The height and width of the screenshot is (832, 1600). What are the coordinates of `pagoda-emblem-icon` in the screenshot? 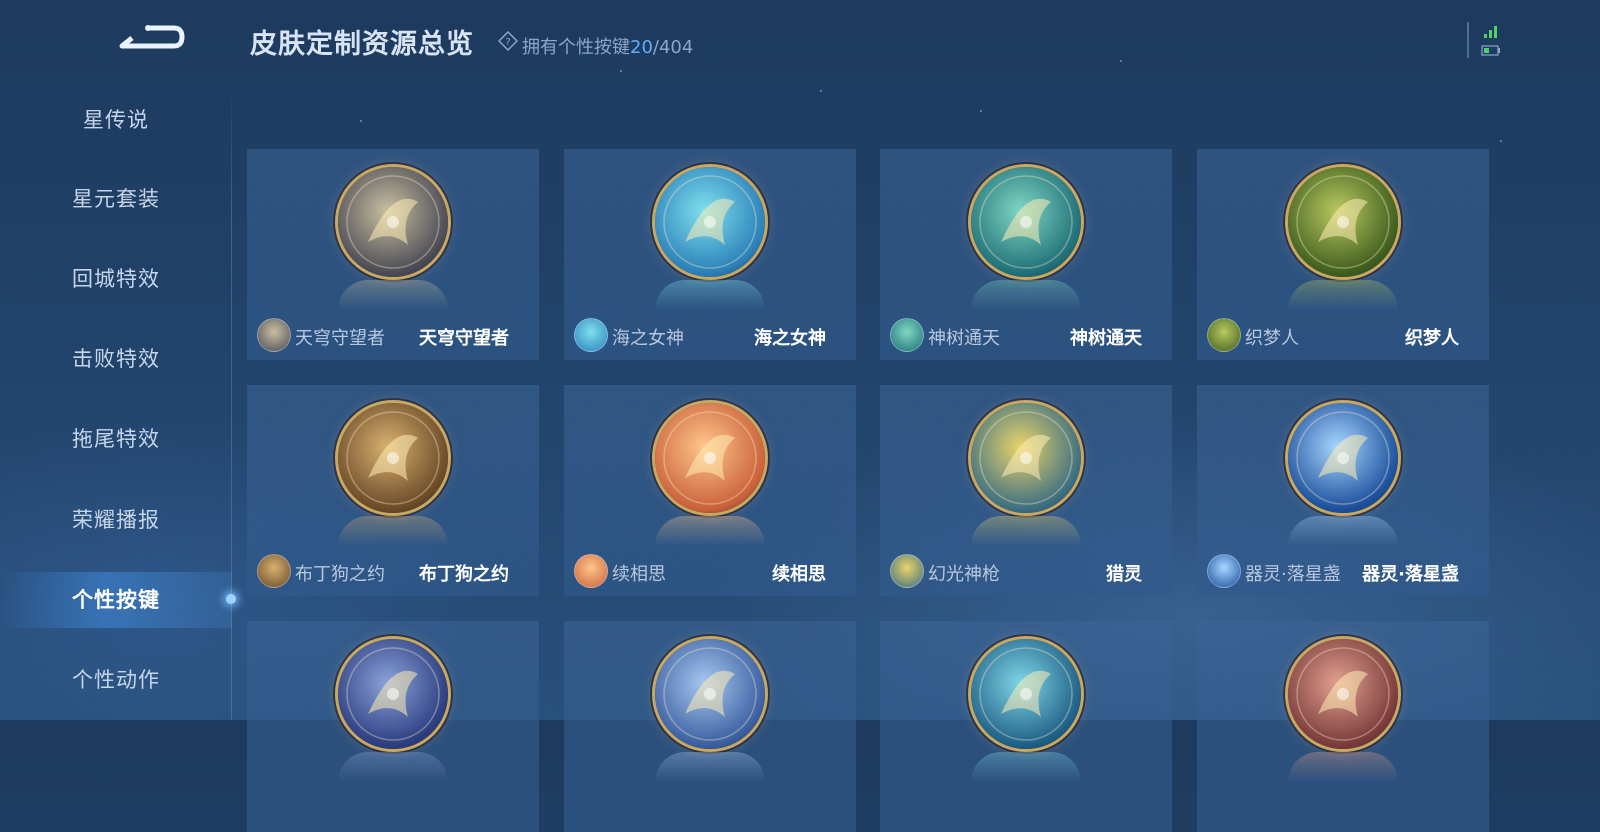 It's located at (393, 694).